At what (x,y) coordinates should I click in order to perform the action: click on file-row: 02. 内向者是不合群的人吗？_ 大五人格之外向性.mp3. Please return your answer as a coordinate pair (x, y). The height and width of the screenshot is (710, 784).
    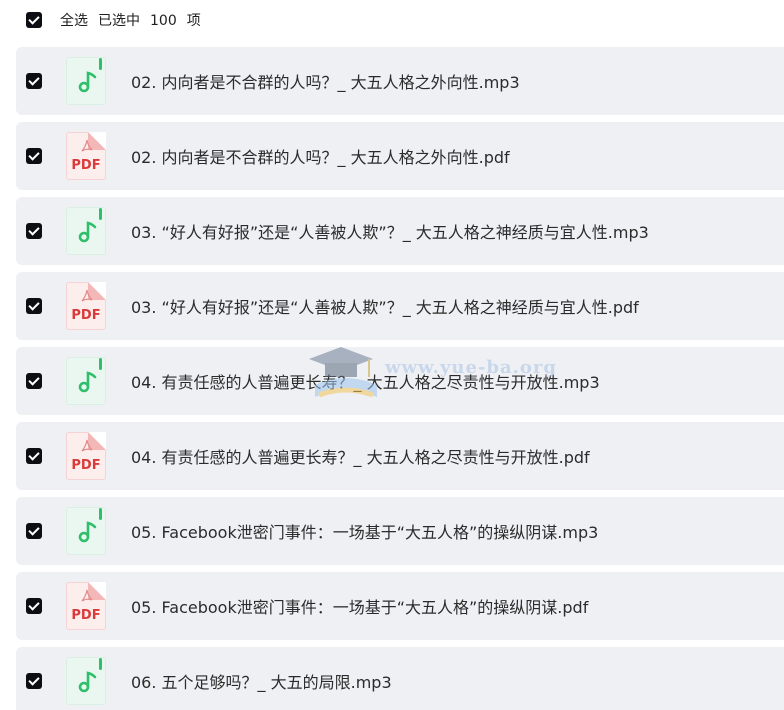
    Looking at the image, I should click on (400, 81).